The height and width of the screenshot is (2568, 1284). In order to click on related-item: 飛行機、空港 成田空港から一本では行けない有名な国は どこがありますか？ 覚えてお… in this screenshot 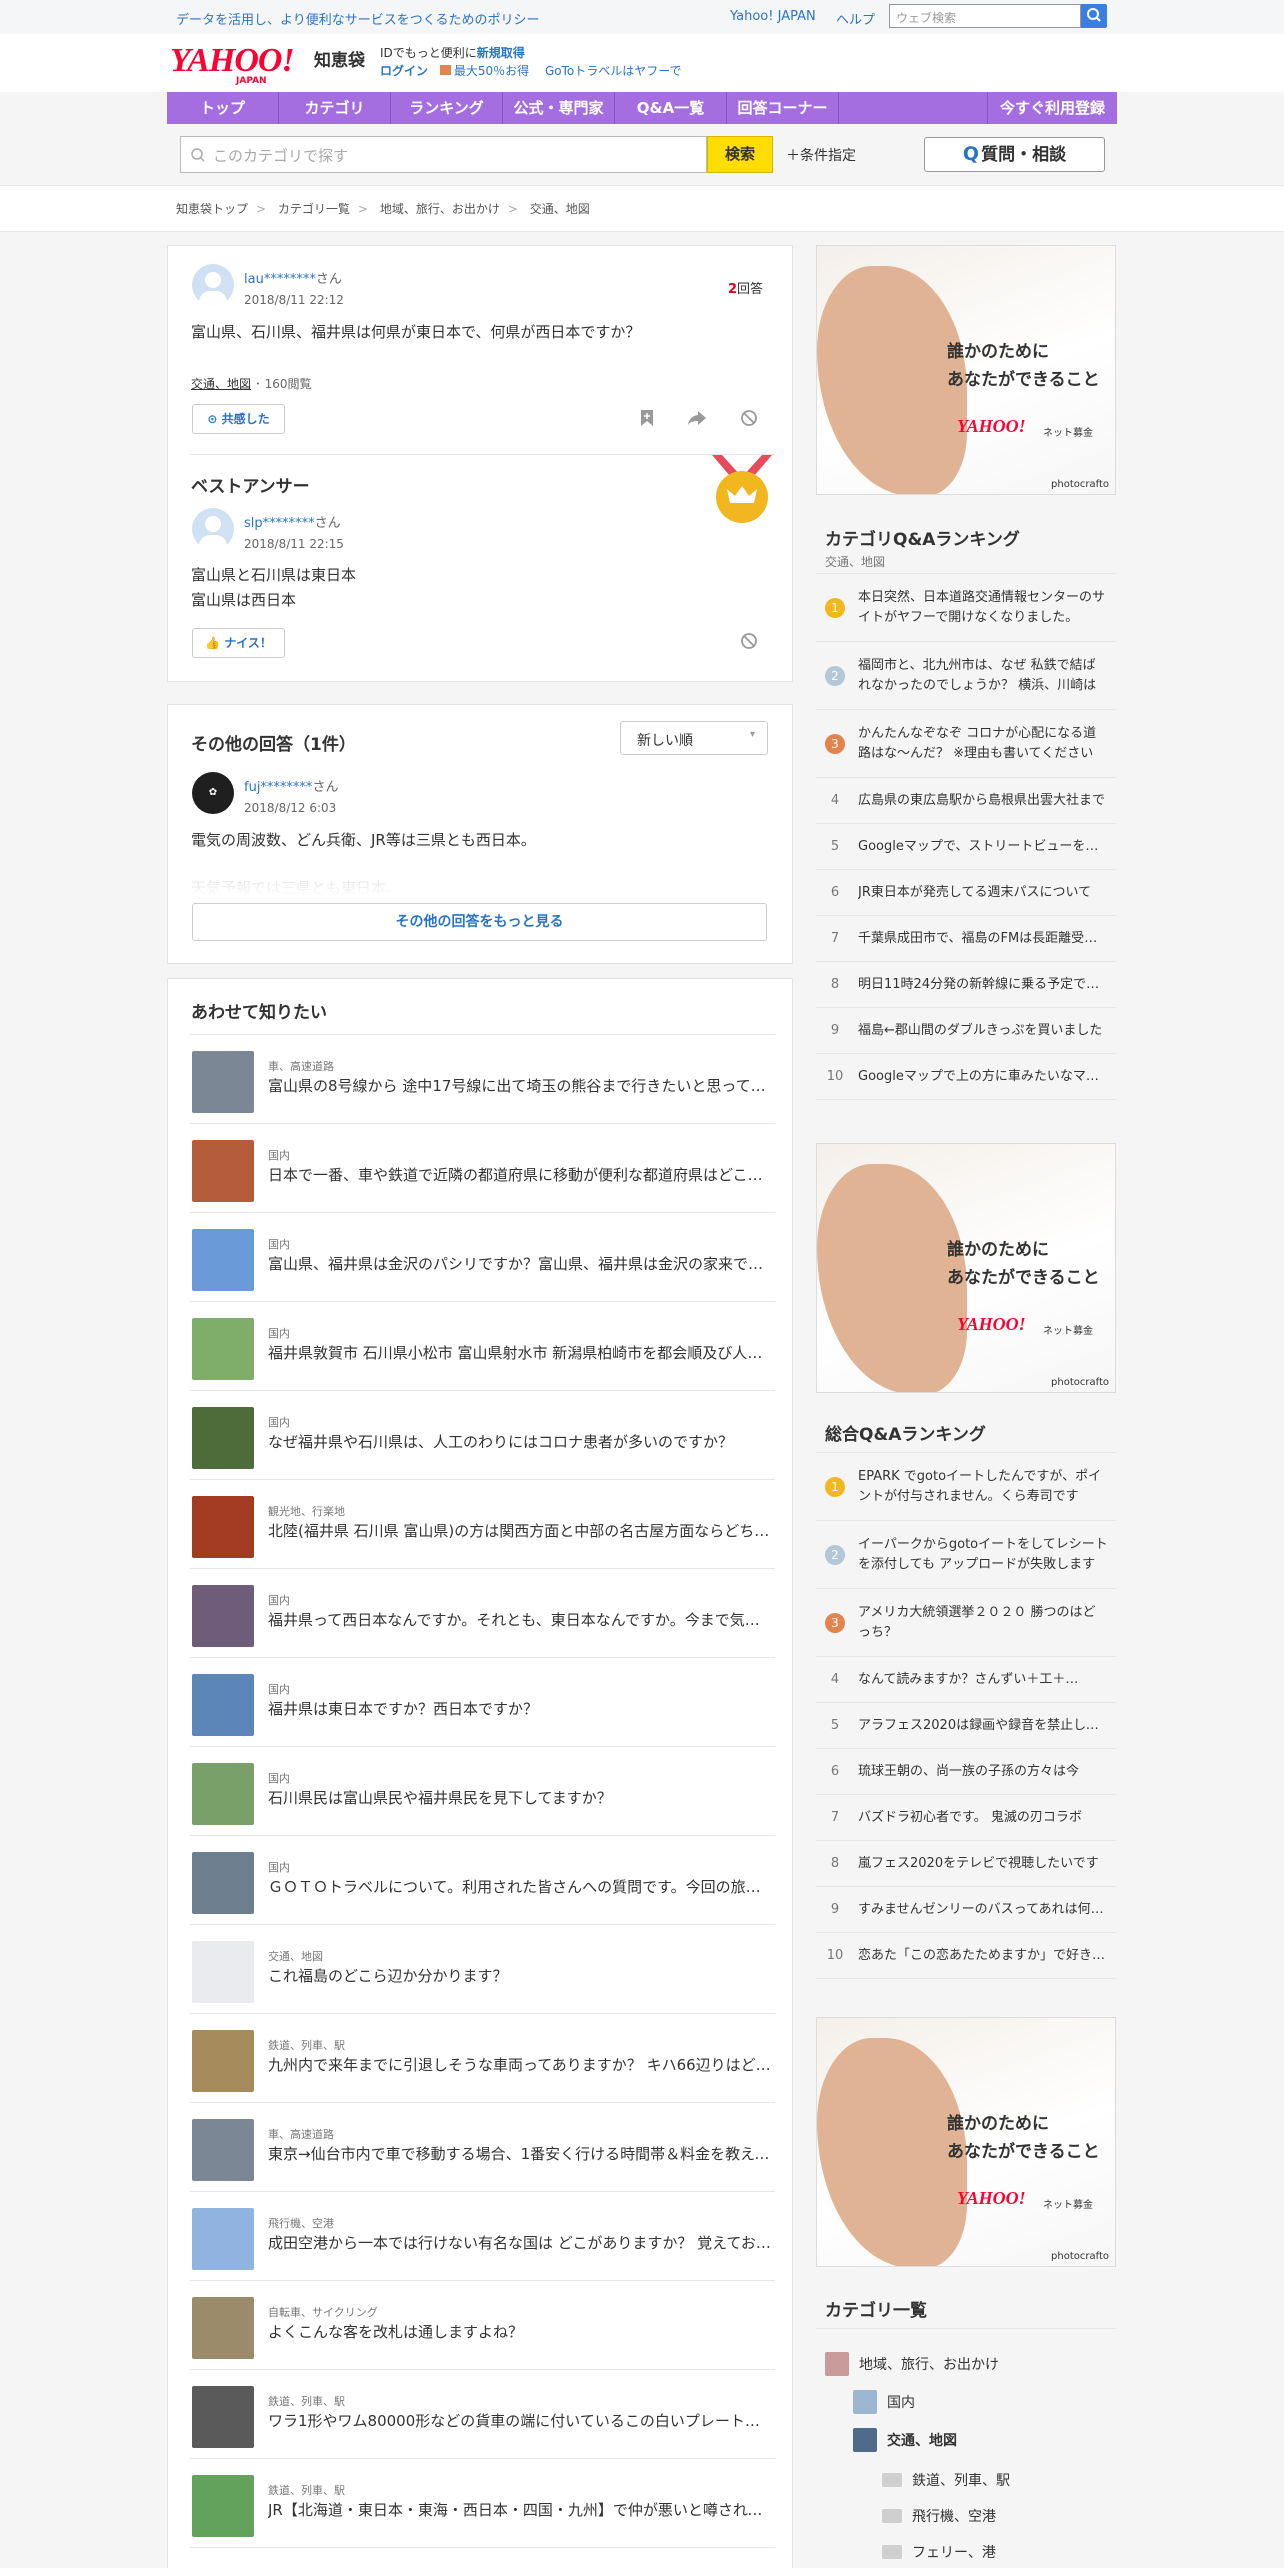, I will do `click(482, 2236)`.